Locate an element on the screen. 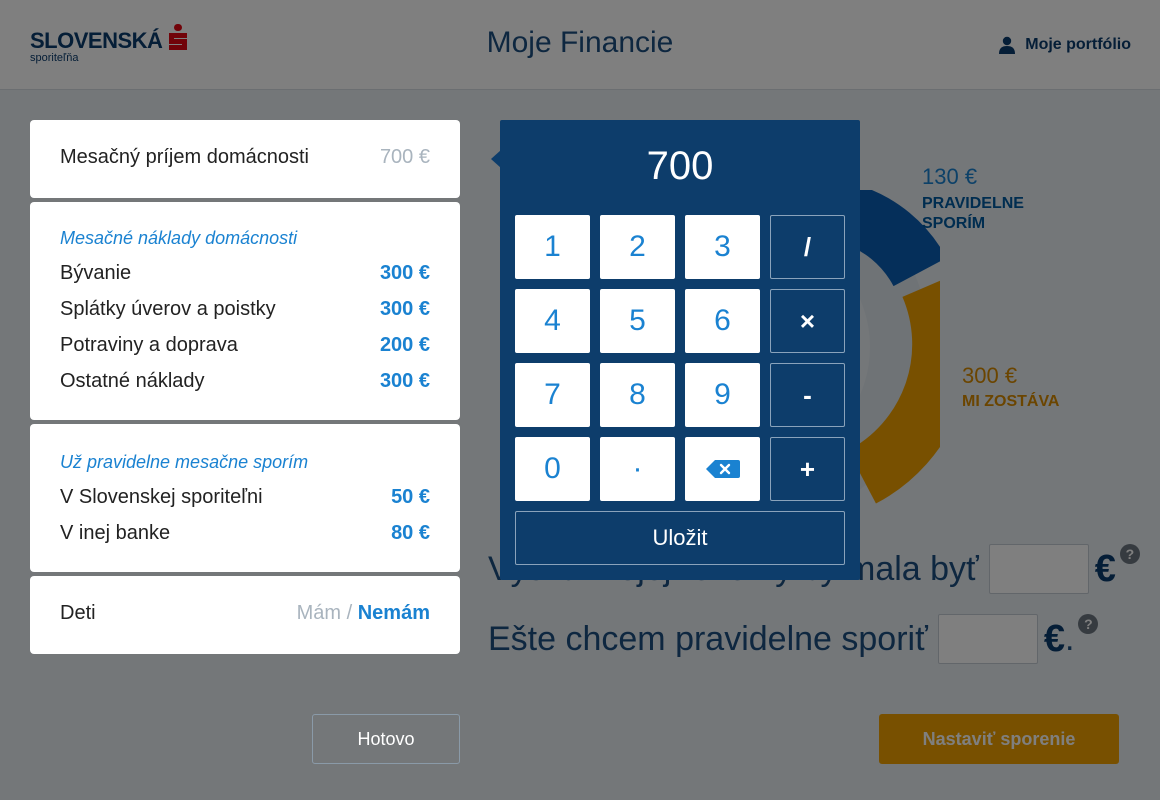  saving-row-slsp: V Slovenskej sporiteľni 50 € is located at coordinates (245, 497).